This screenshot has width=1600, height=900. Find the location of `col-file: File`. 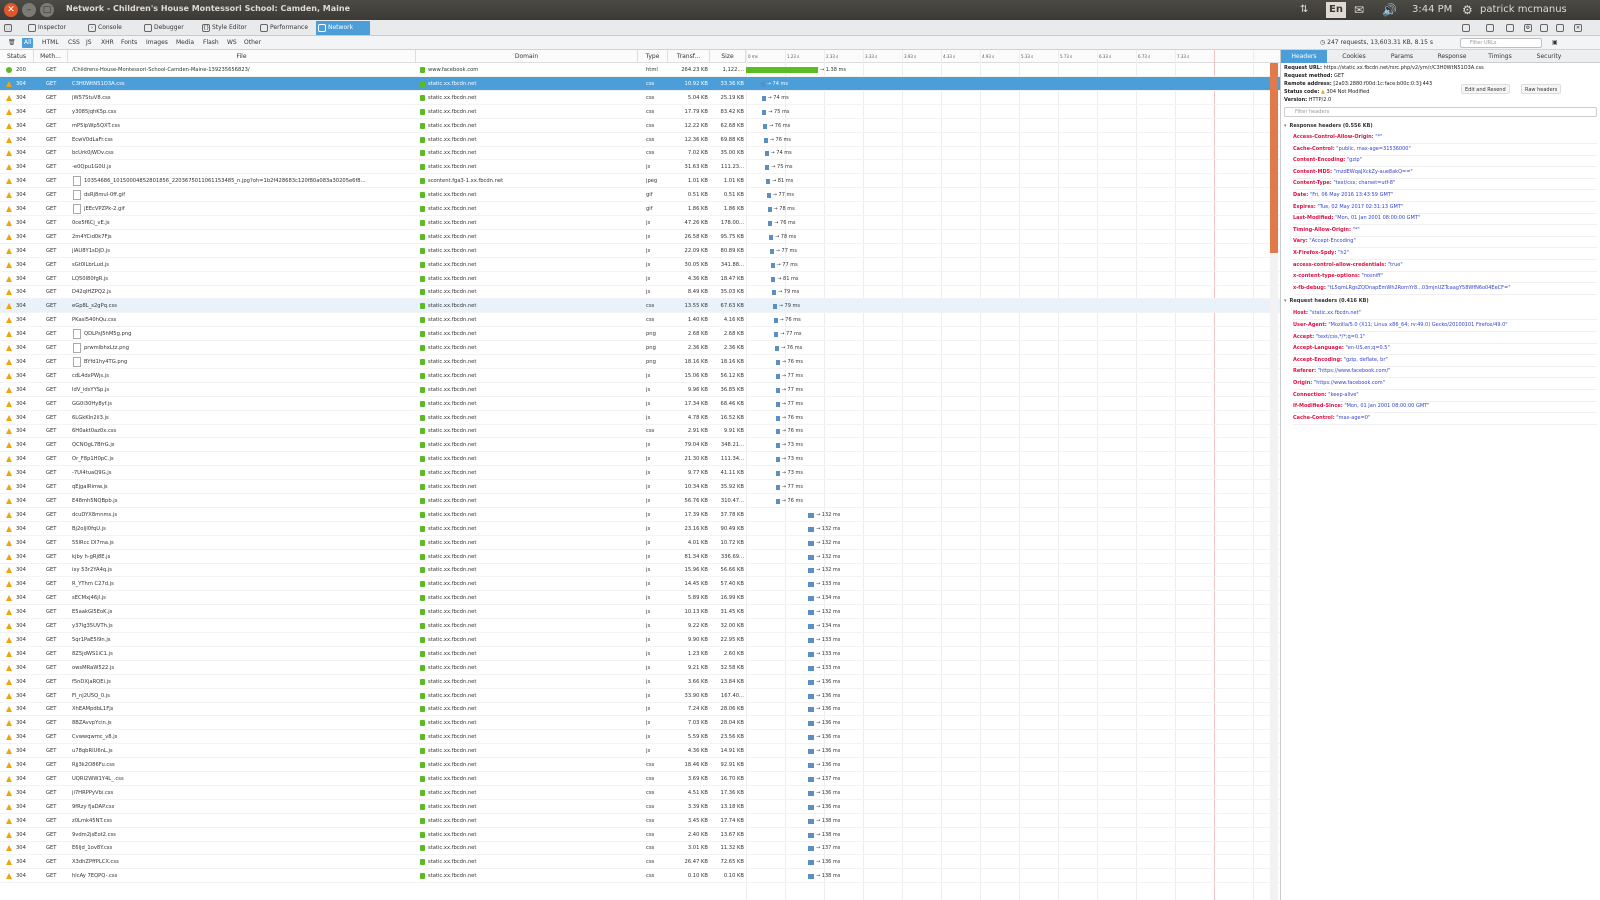

col-file: File is located at coordinates (242, 56).